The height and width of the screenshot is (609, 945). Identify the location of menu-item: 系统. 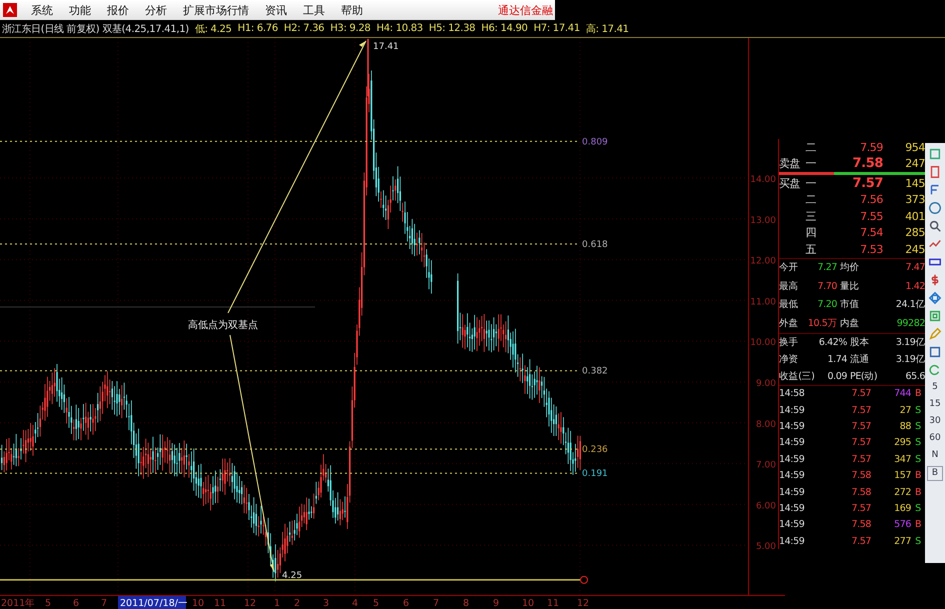
(42, 10).